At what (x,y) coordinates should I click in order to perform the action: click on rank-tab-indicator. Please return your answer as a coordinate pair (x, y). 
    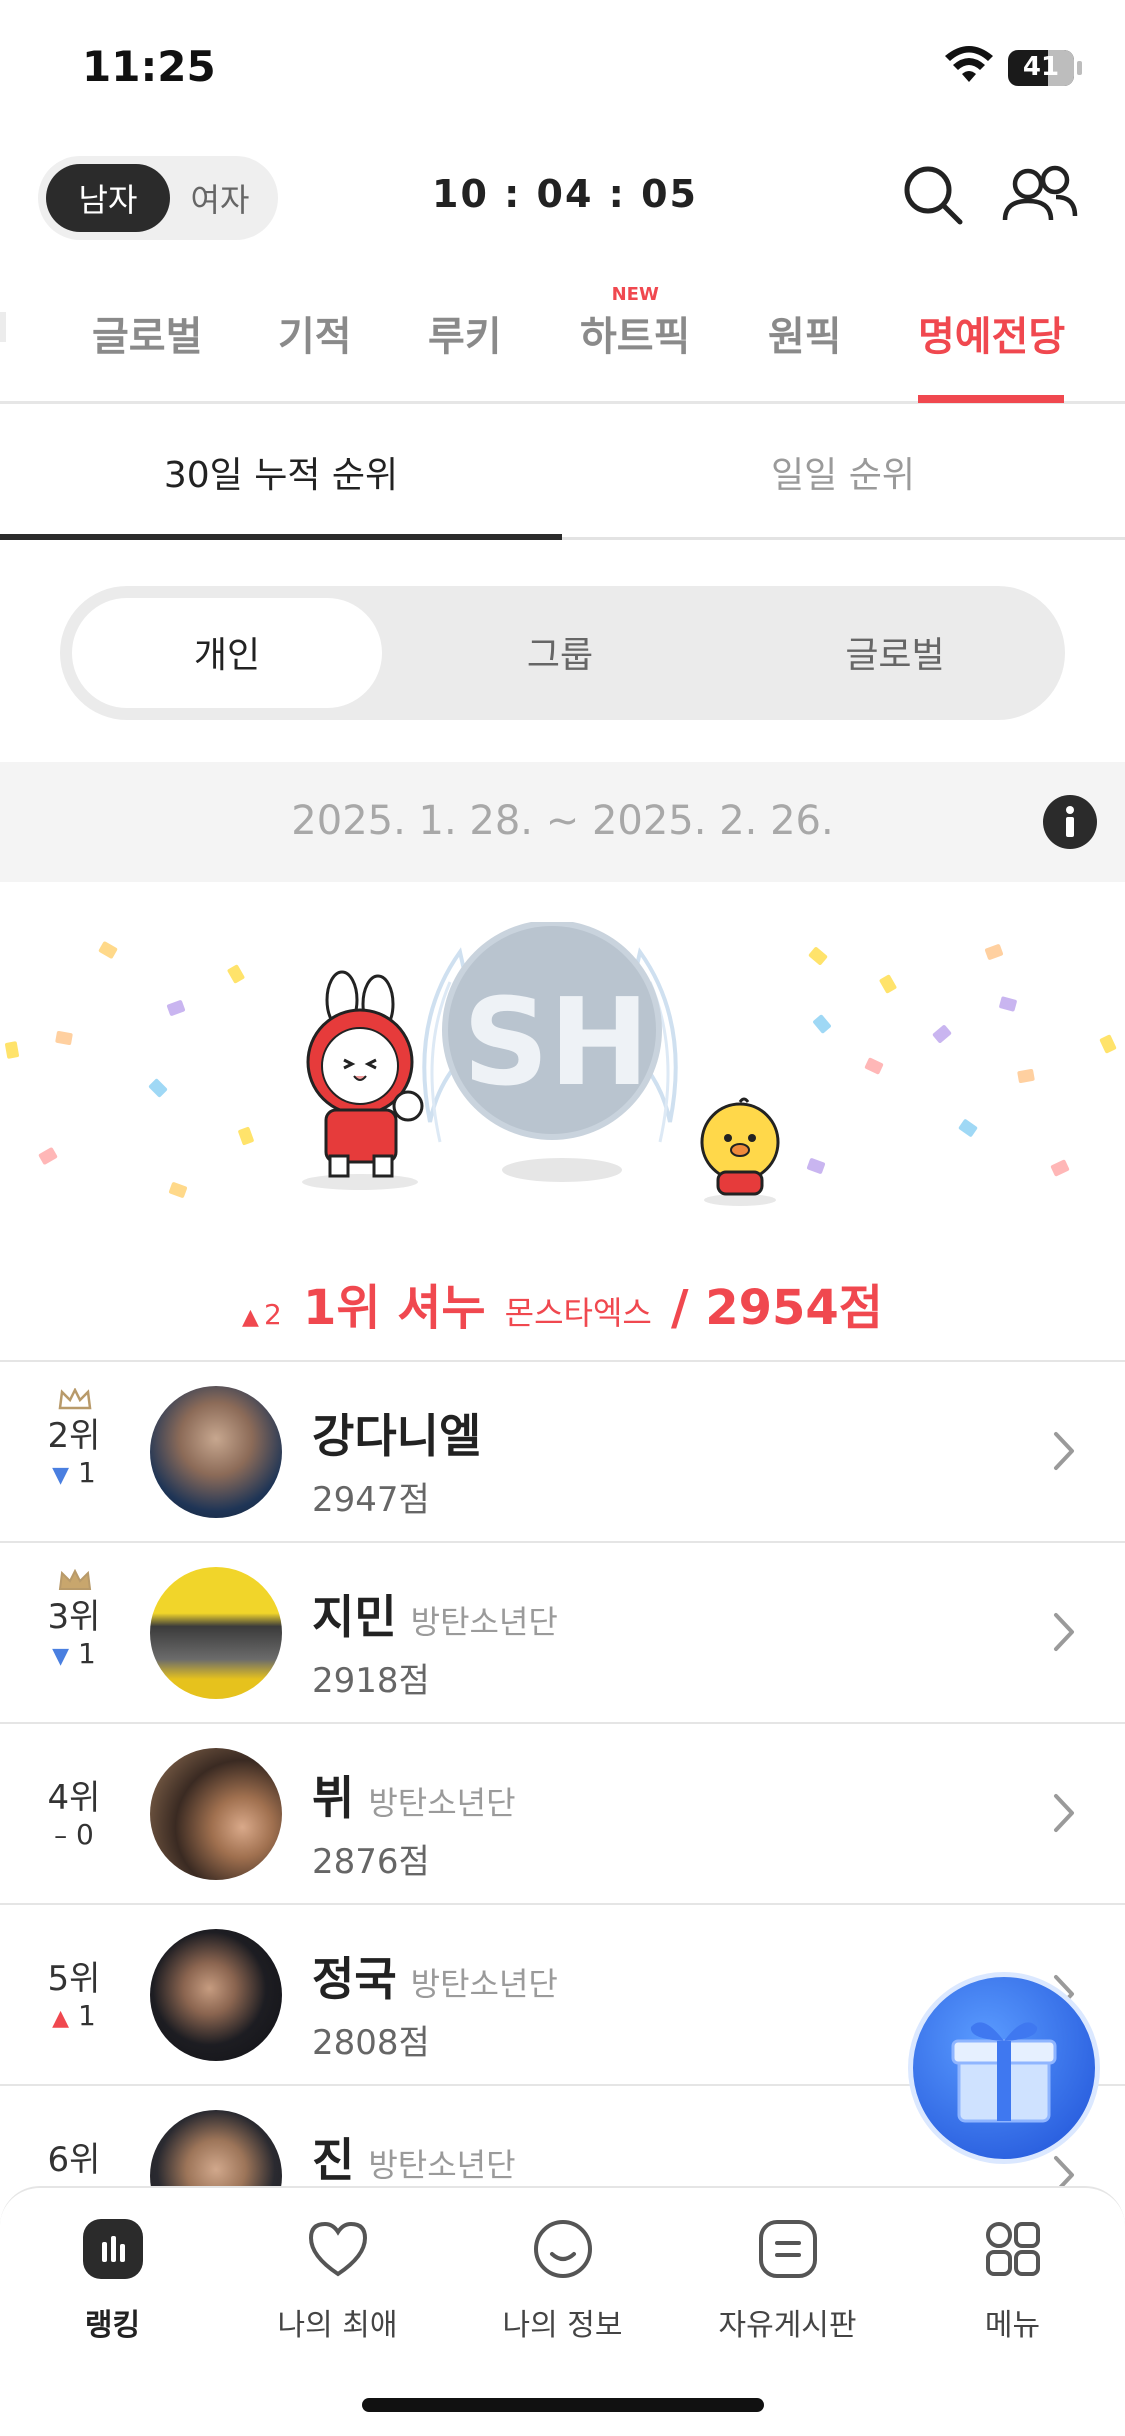
    Looking at the image, I should click on (281, 537).